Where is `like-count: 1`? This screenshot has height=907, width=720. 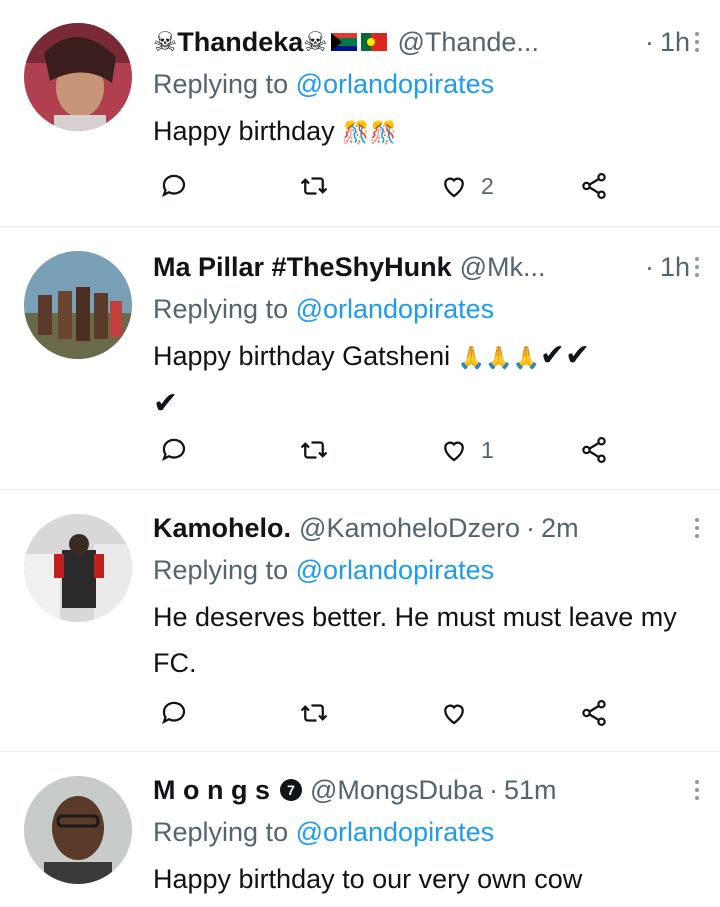 like-count: 1 is located at coordinates (487, 449).